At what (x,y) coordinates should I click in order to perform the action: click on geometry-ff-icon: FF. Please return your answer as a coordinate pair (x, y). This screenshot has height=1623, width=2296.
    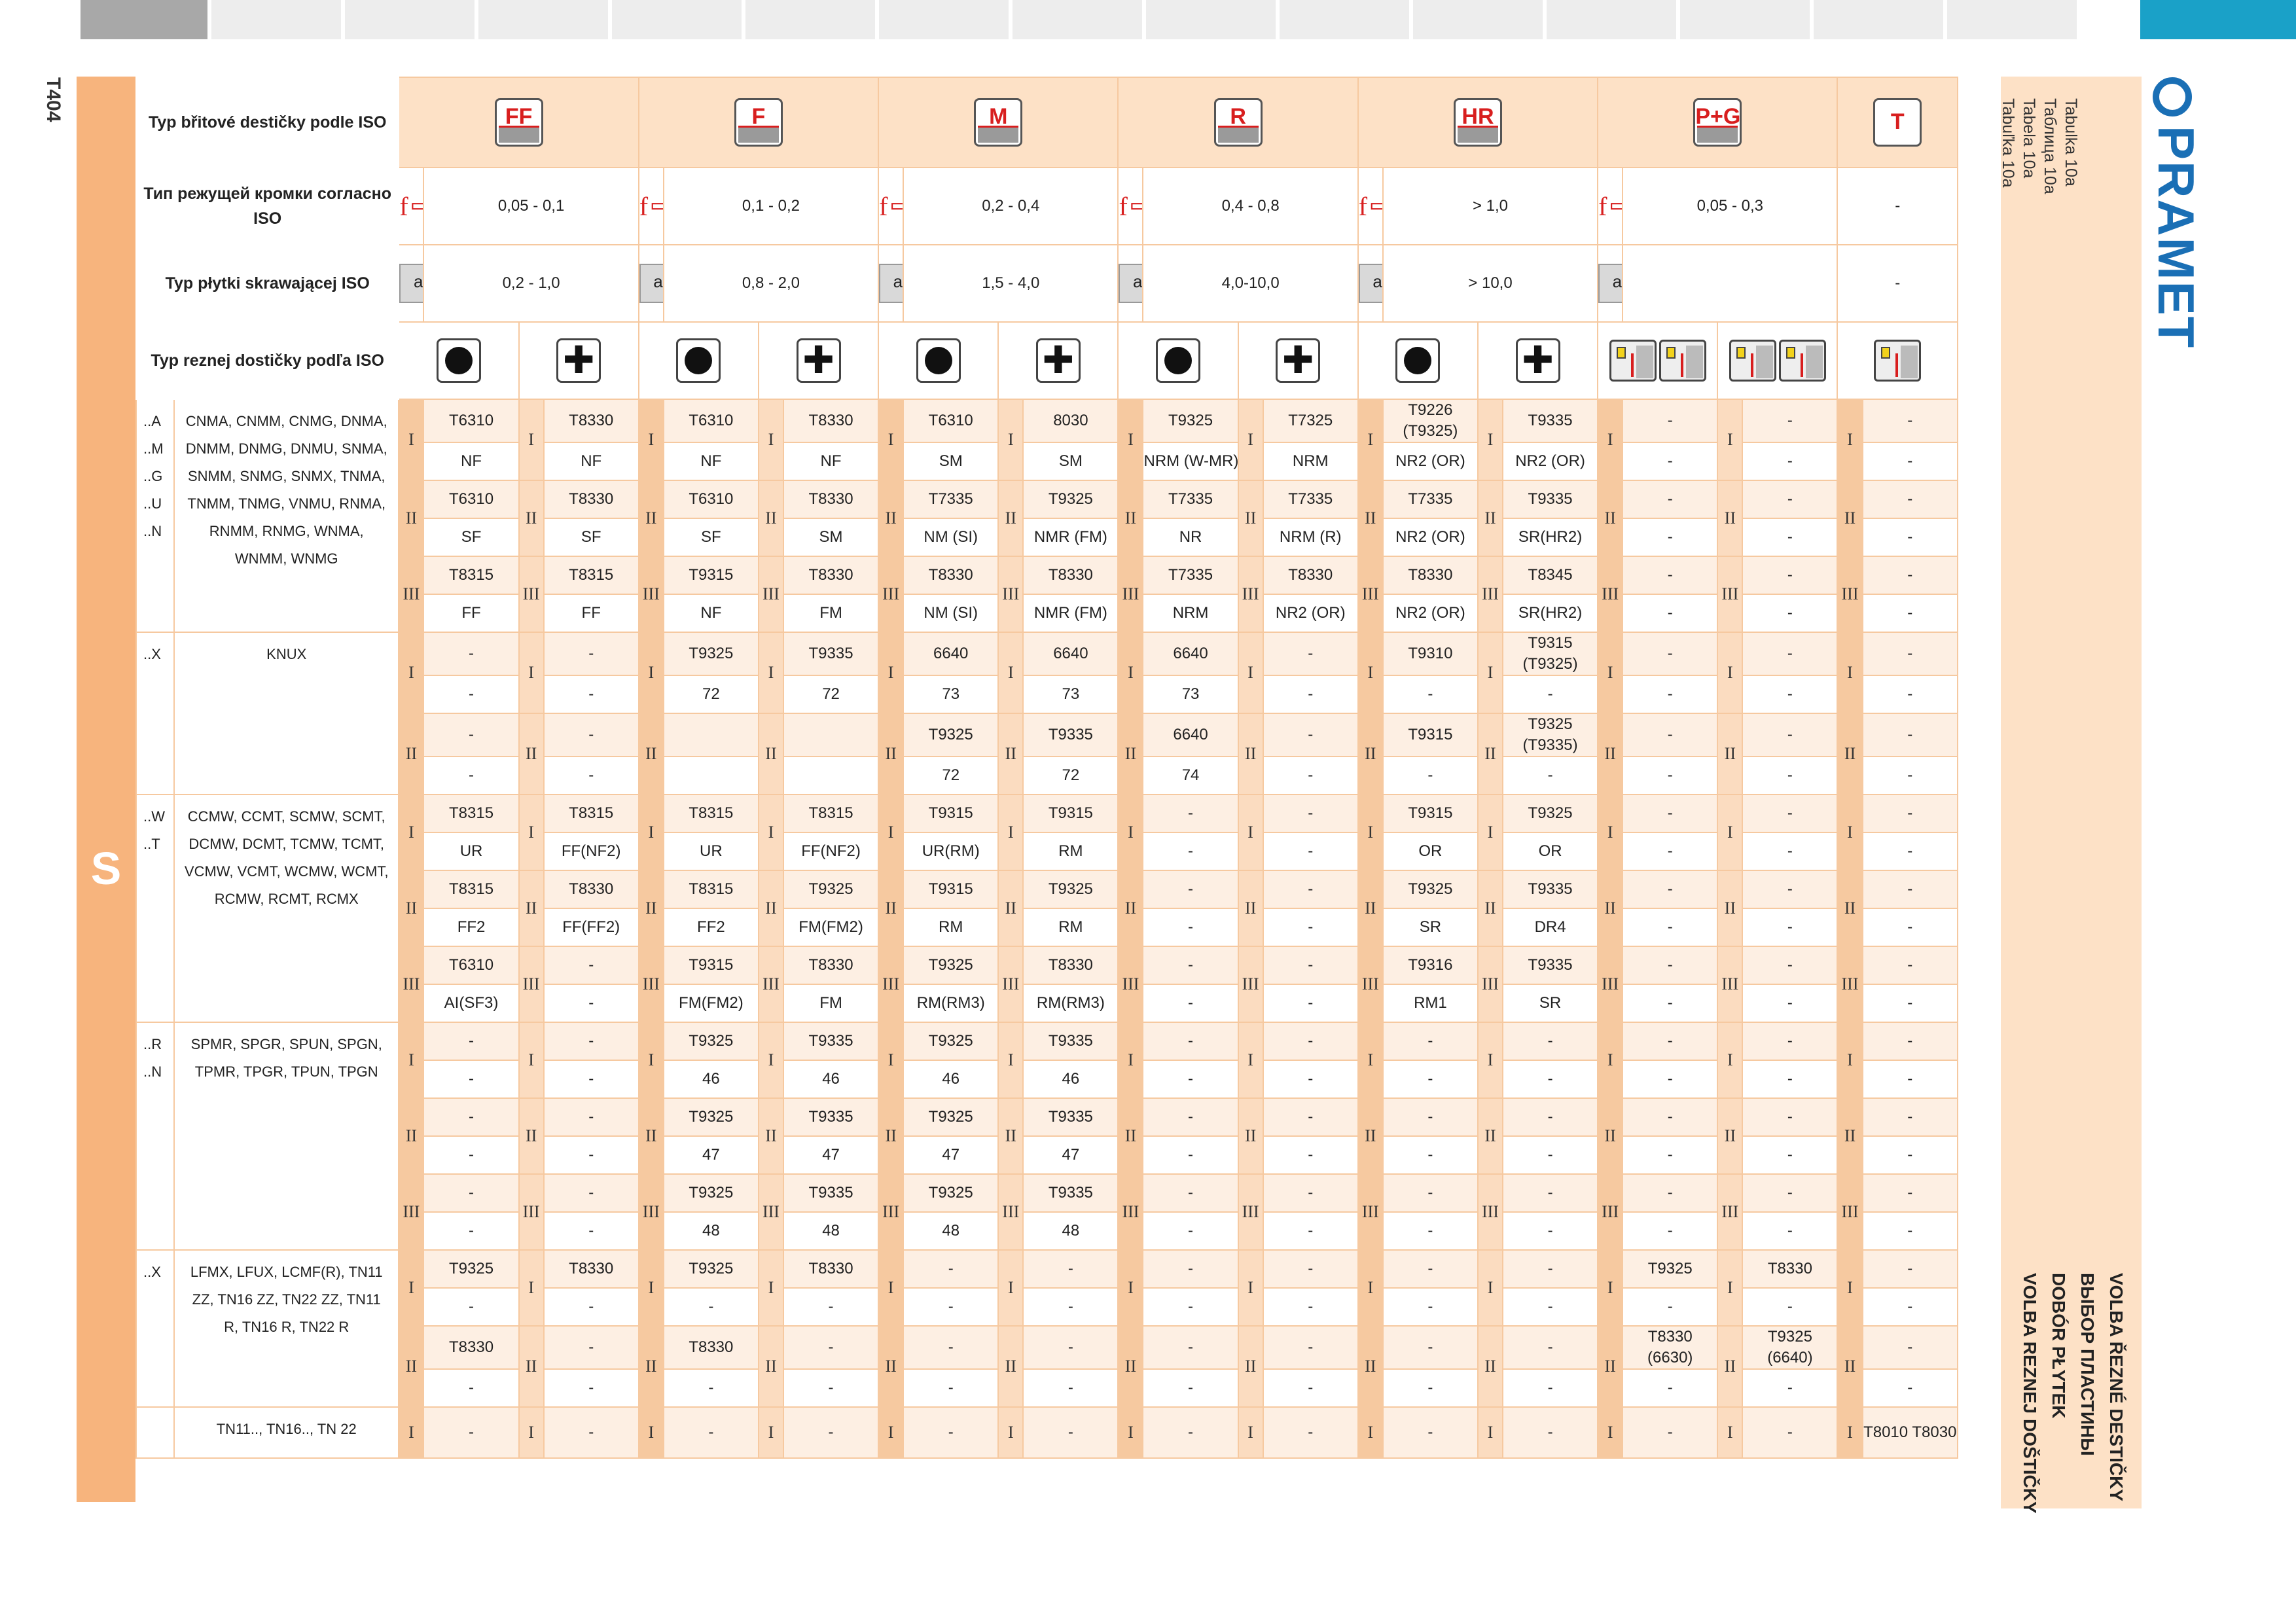
    Looking at the image, I should click on (518, 122).